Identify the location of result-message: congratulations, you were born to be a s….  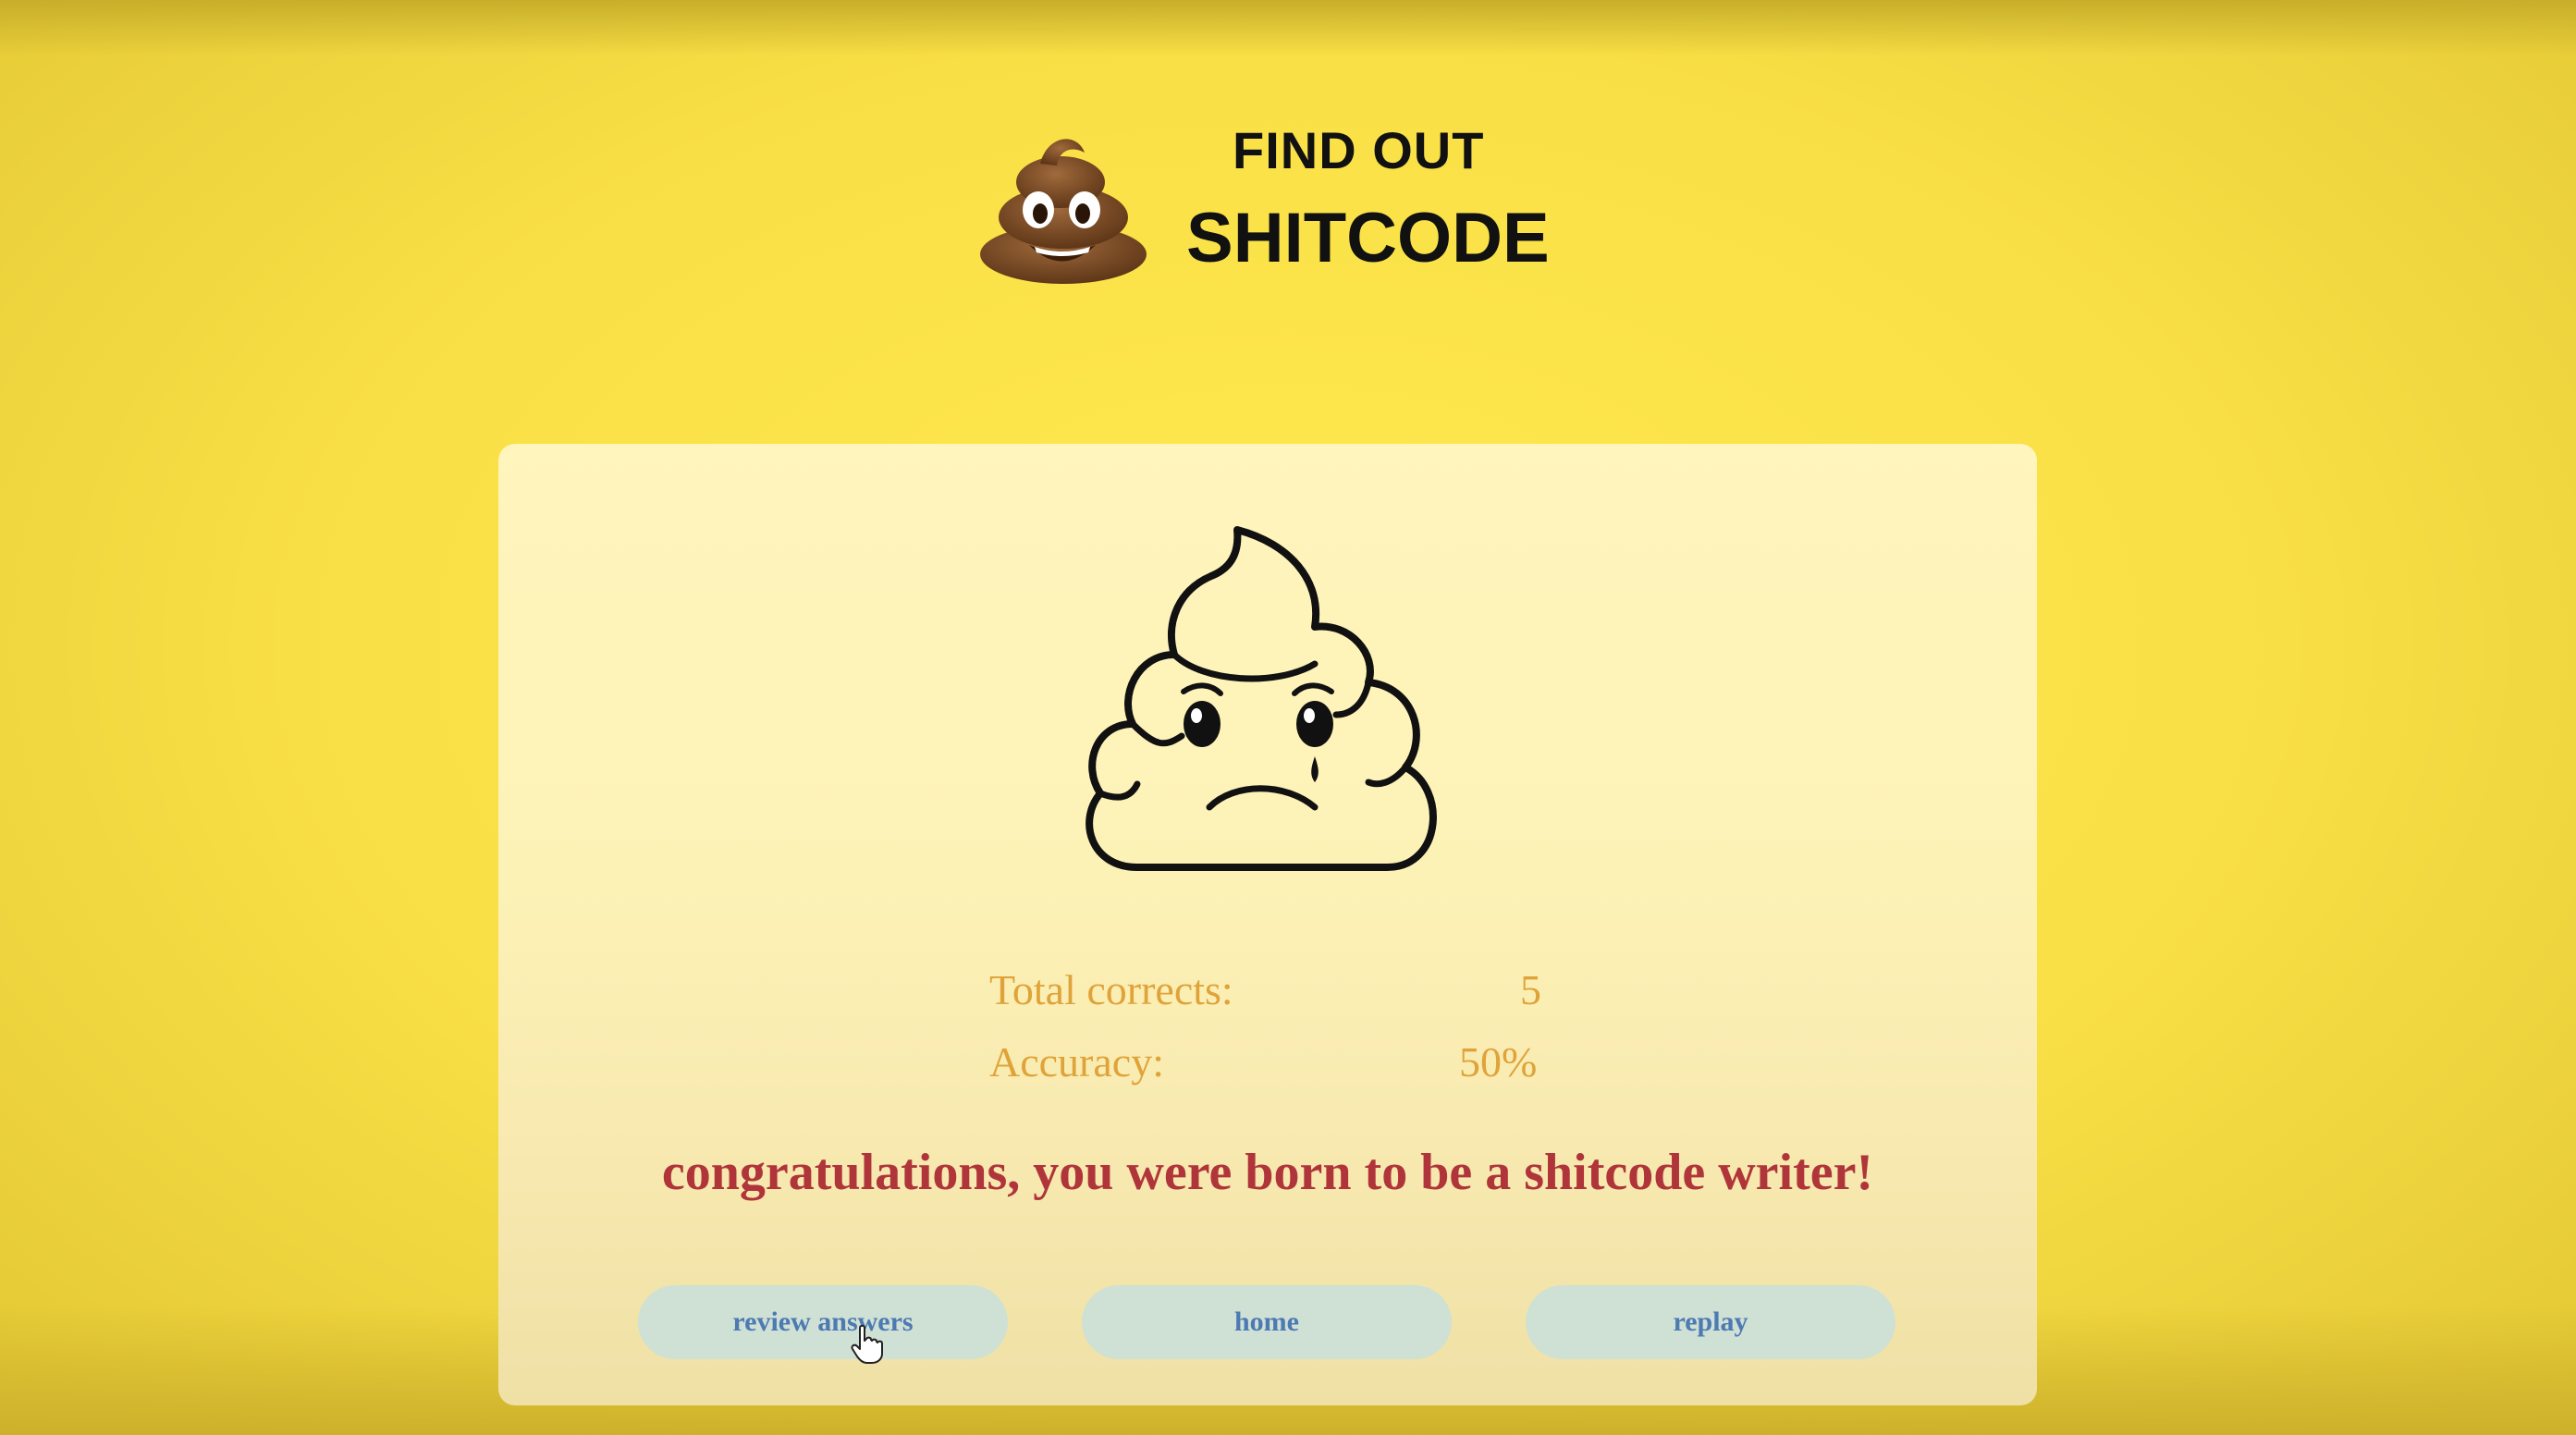
(1268, 1173).